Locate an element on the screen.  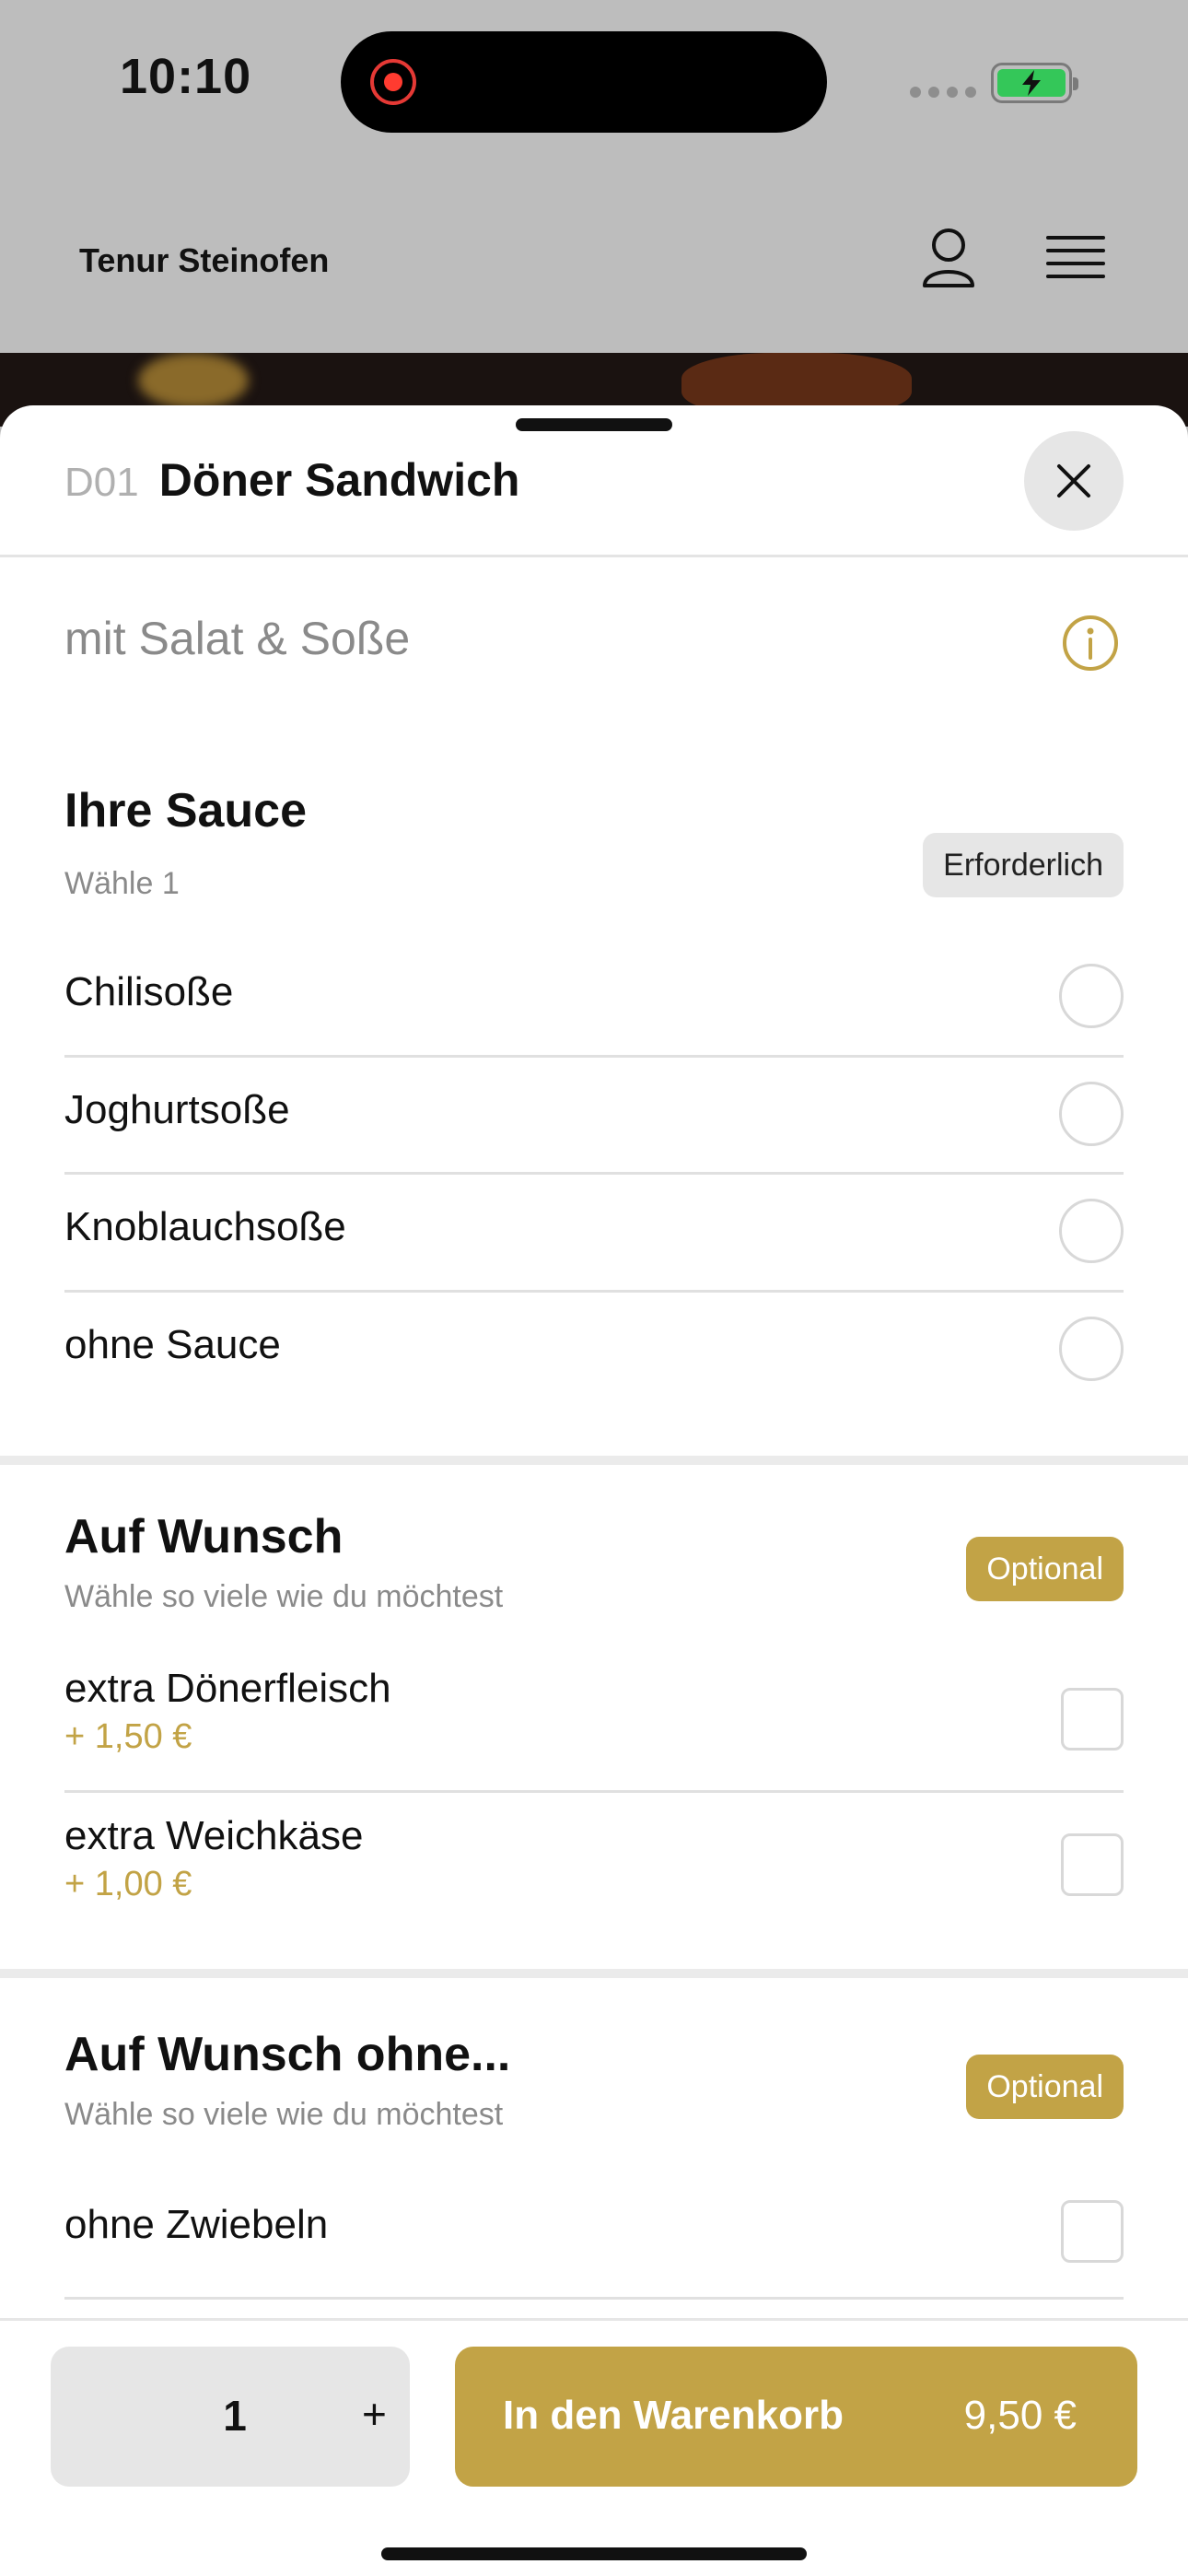
quantity-stepper: 1 + is located at coordinates (230, 2417).